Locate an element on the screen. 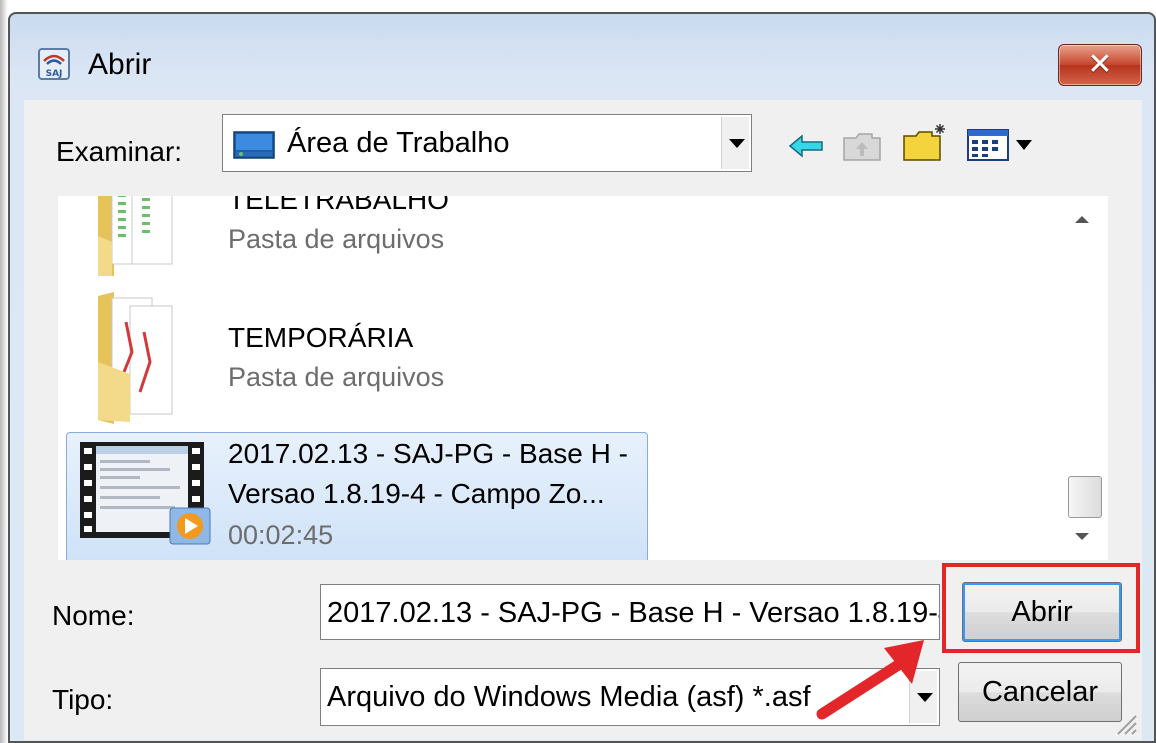 This screenshot has height=743, width=1156. filename-label: Nome: is located at coordinates (93, 615).